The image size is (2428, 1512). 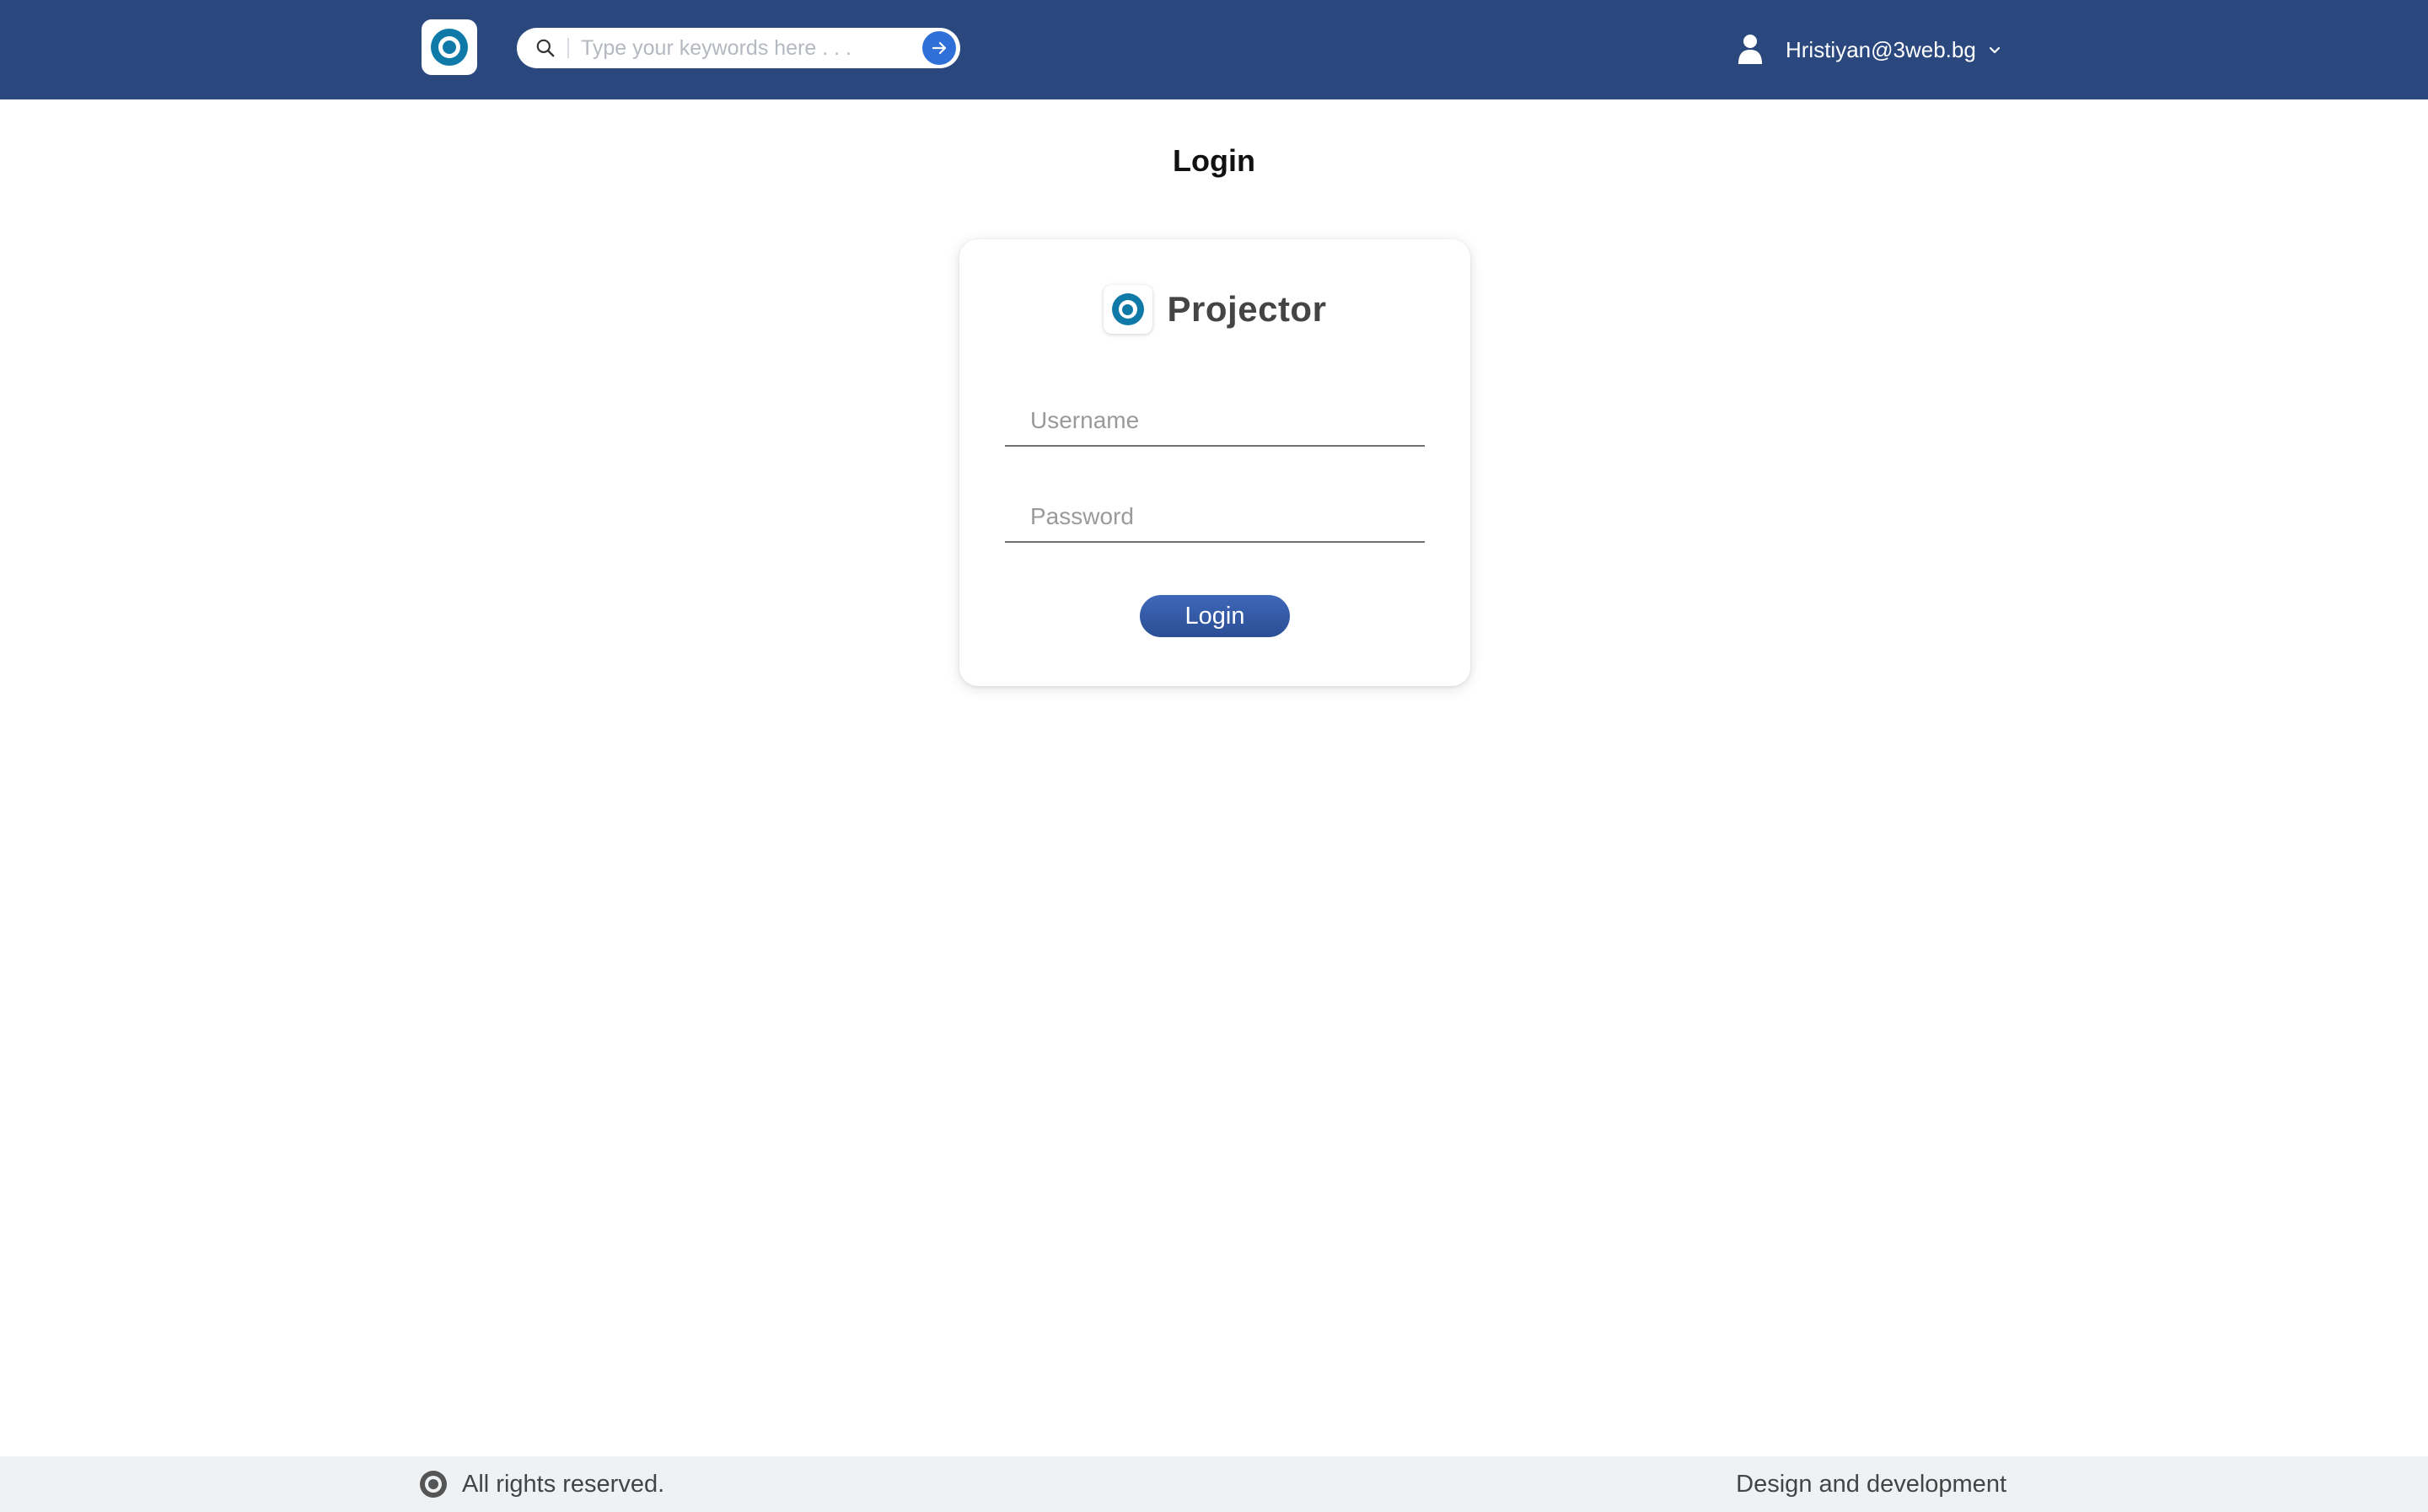 I want to click on search-bar, so click(x=738, y=48).